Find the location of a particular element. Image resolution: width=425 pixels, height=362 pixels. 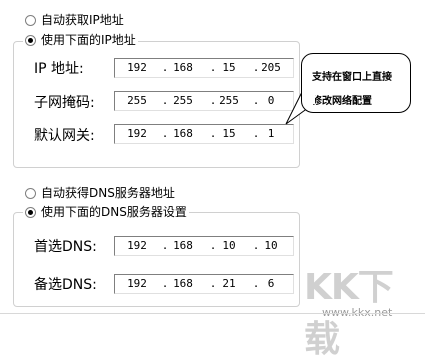

alternate-dns-octet-4: 6 is located at coordinates (271, 283).